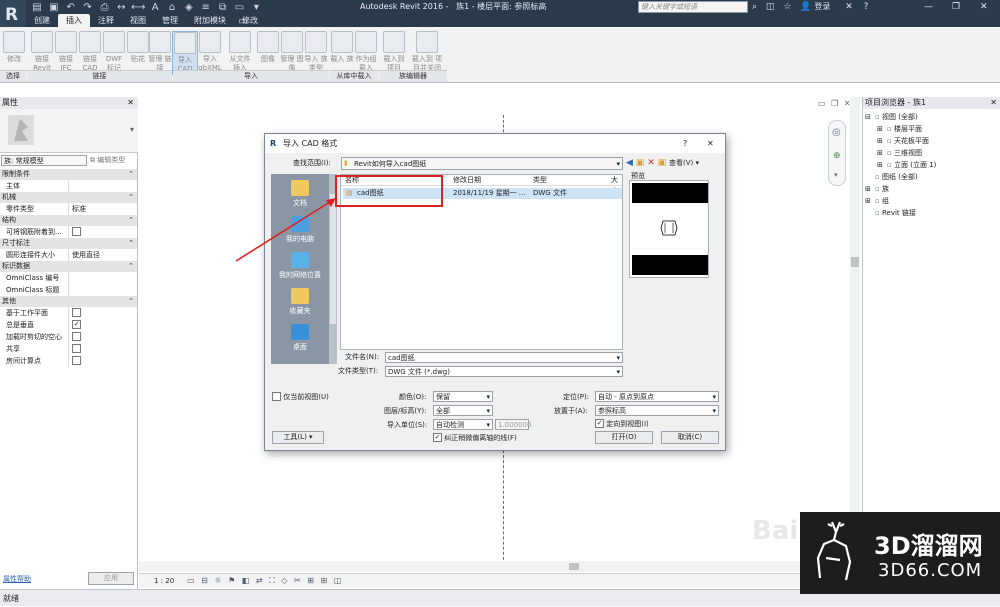 The image size is (1000, 607). I want to click on deer-logo-icon, so click(834, 551).